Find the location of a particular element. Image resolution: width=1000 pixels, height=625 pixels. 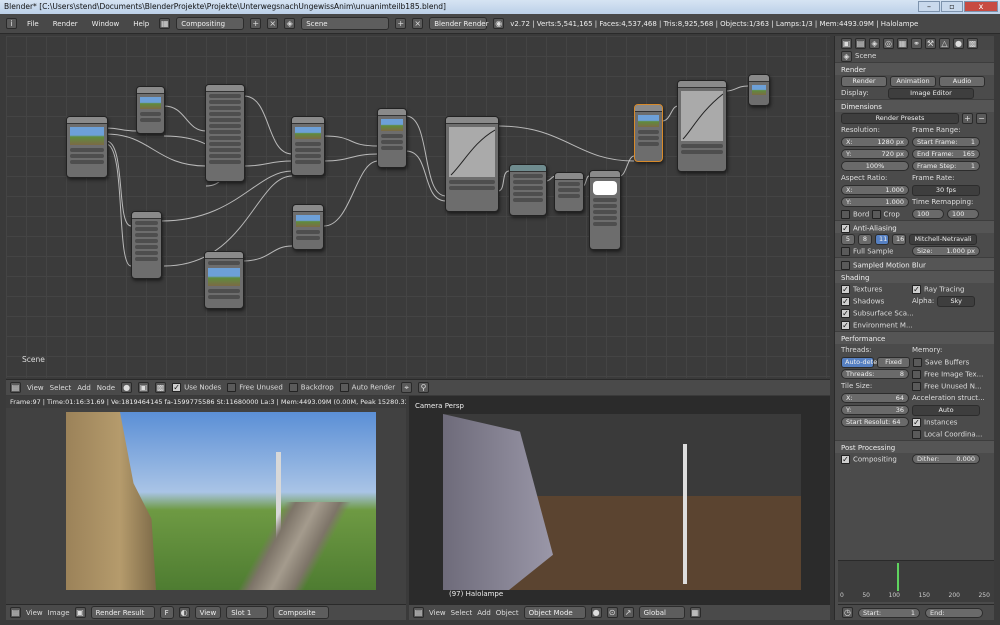

compositing-nodes-icon: ▣ is located at coordinates (144, 387).